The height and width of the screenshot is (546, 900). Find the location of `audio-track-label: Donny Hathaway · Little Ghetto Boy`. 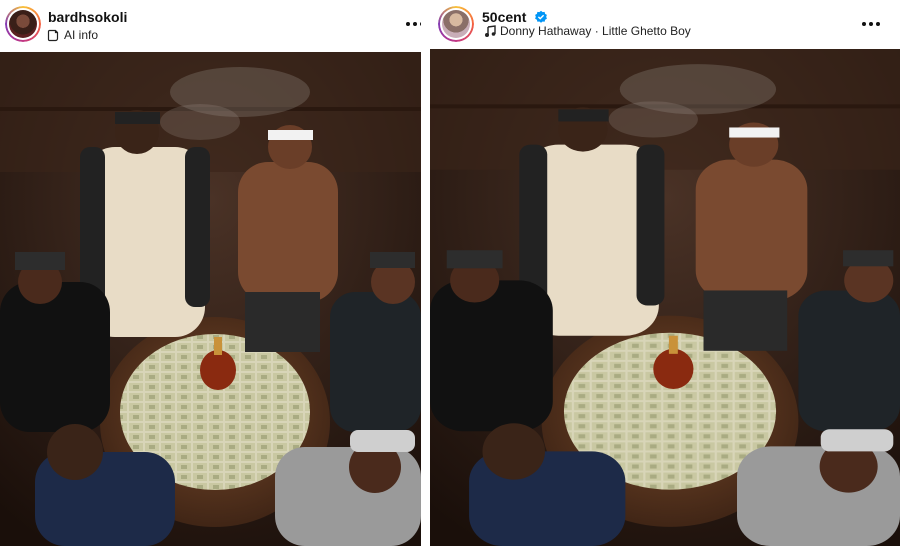

audio-track-label: Donny Hathaway · Little Ghetto Boy is located at coordinates (587, 31).